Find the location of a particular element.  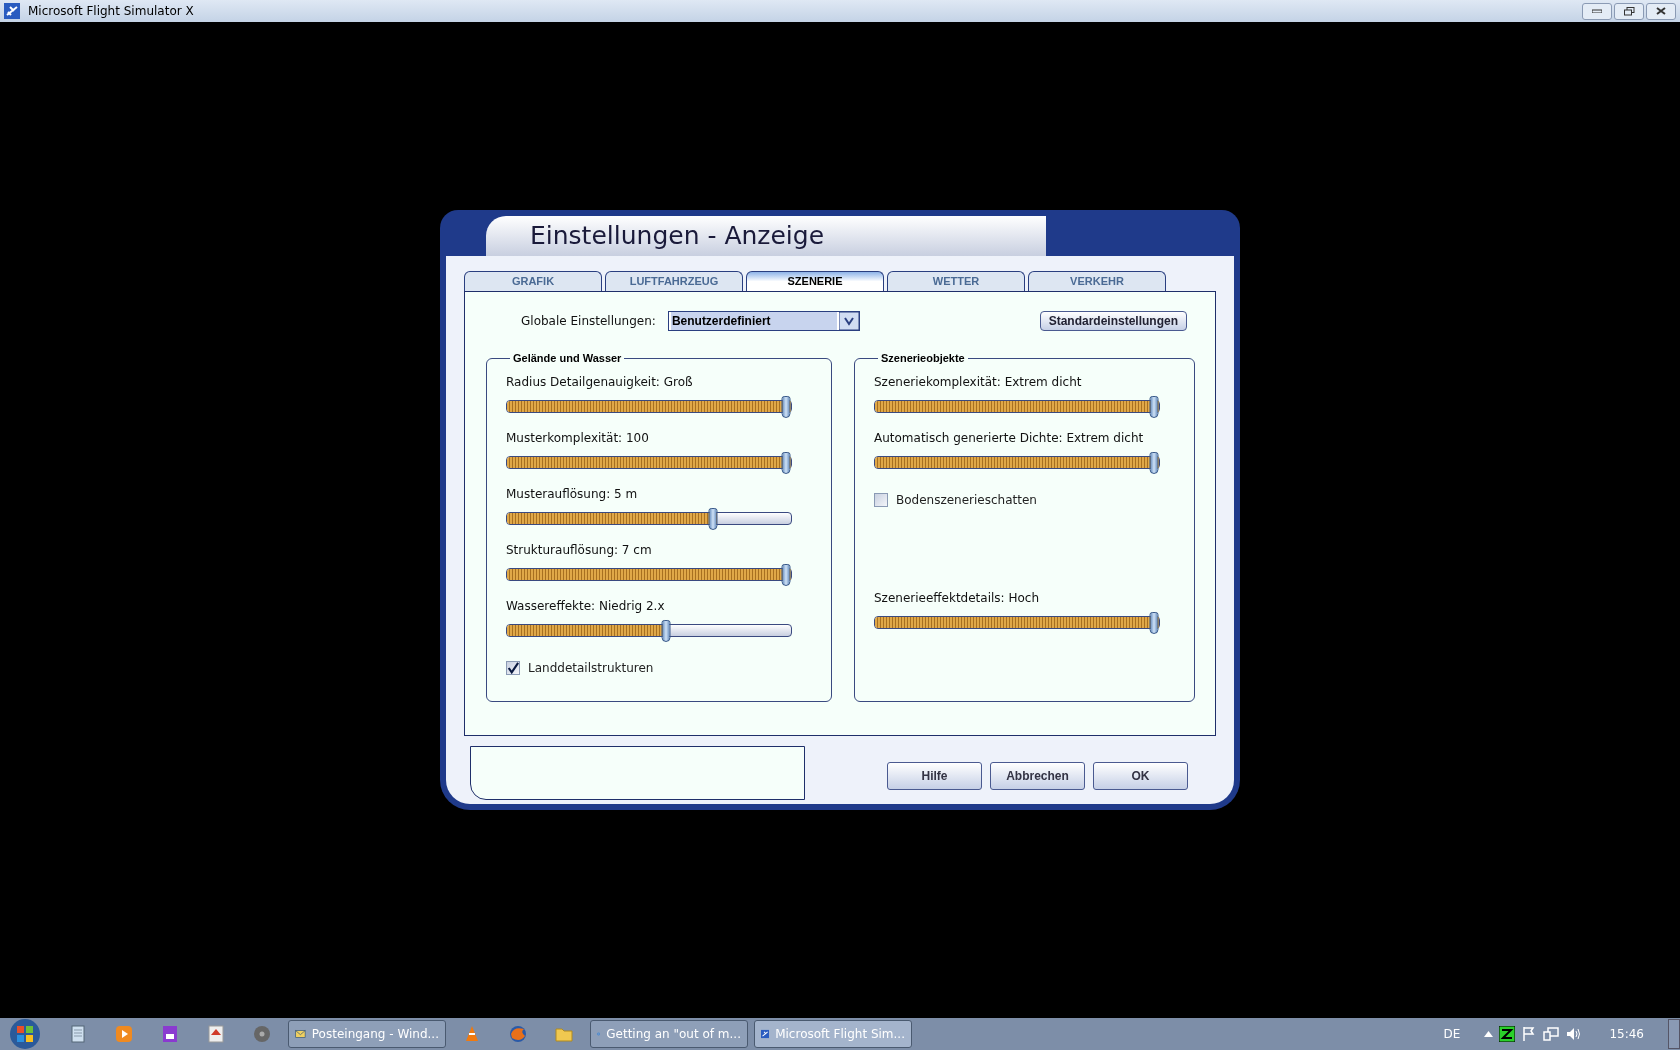

play-icon is located at coordinates (124, 1034).